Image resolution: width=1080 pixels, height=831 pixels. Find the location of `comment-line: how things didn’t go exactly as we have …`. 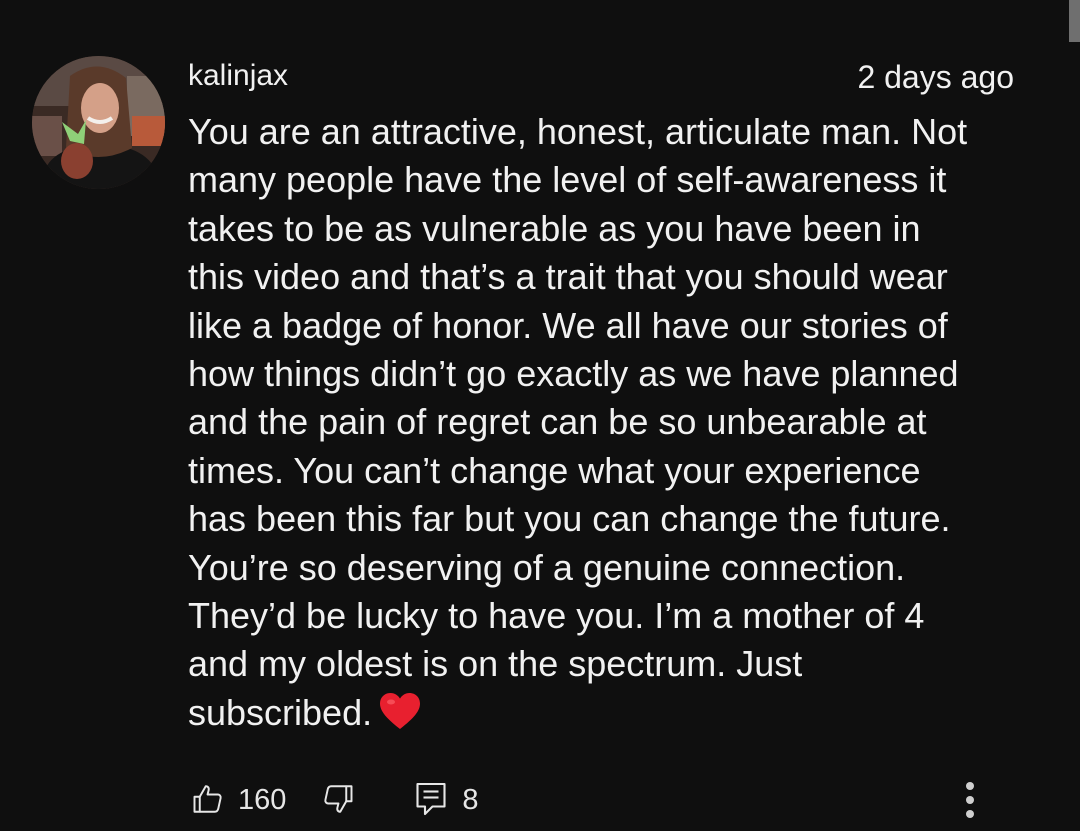

comment-line: how things didn’t go exactly as we have … is located at coordinates (573, 373).